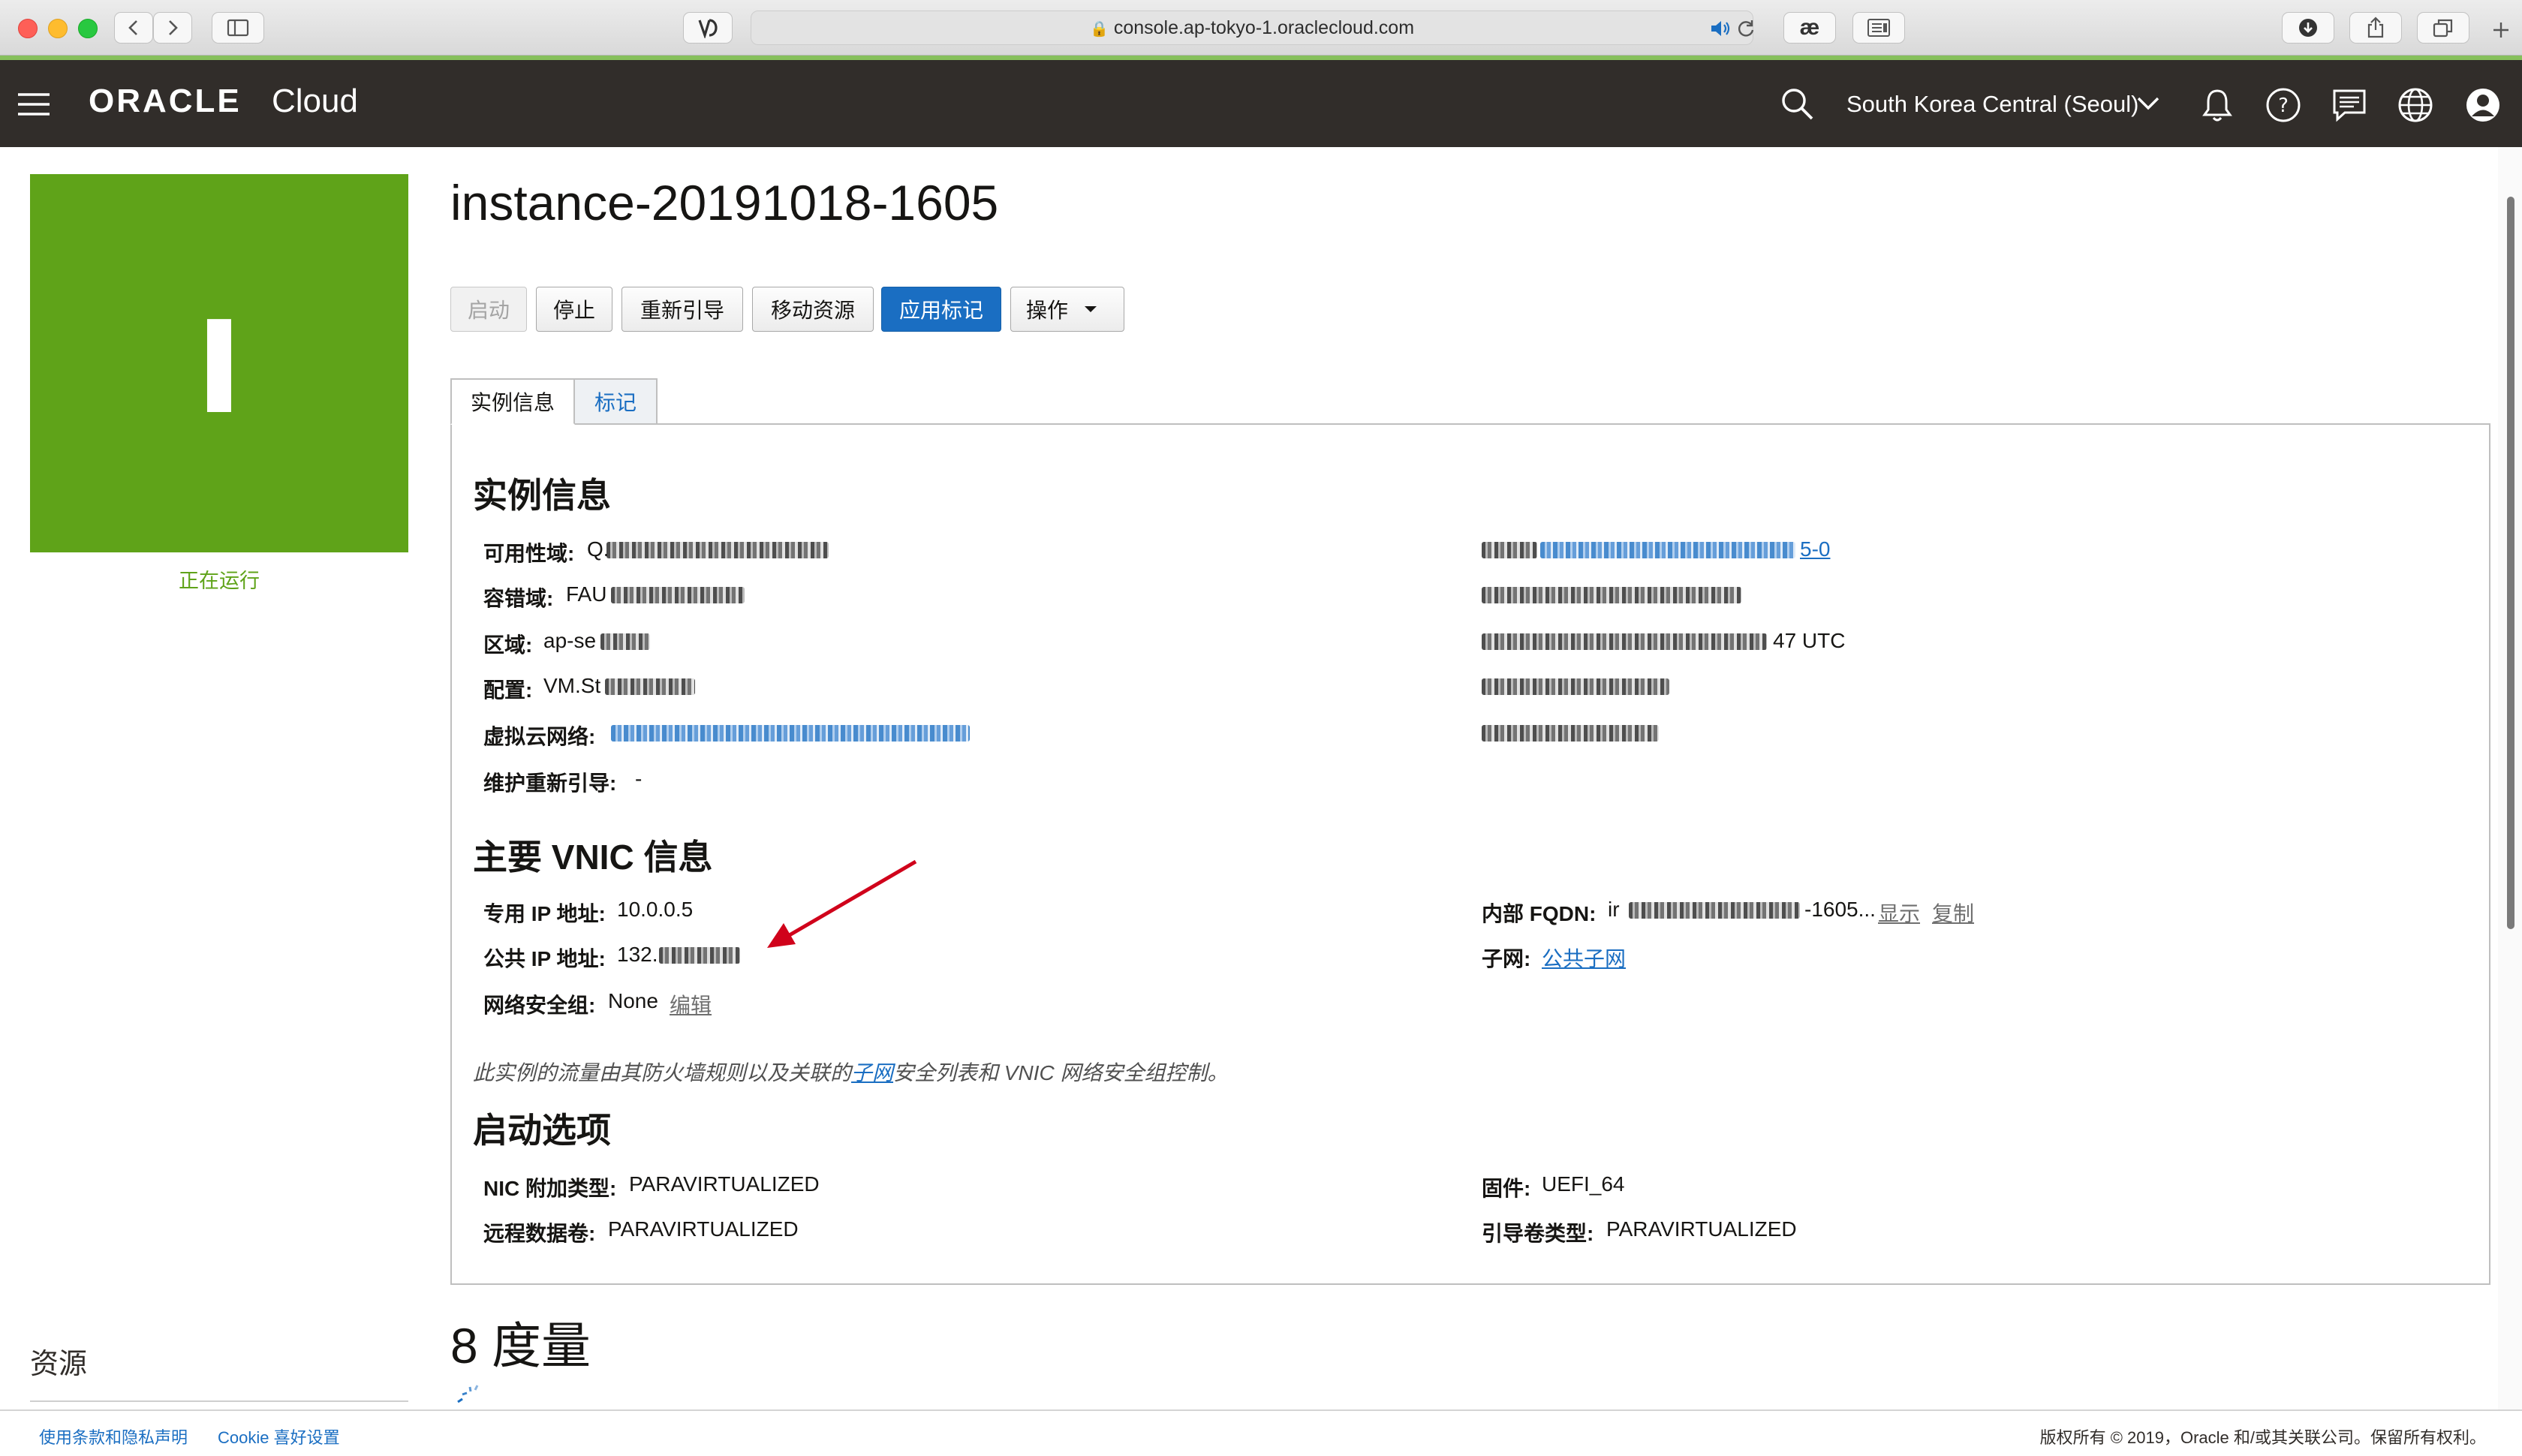 The height and width of the screenshot is (1456, 2522). I want to click on menu-button, so click(34, 104).